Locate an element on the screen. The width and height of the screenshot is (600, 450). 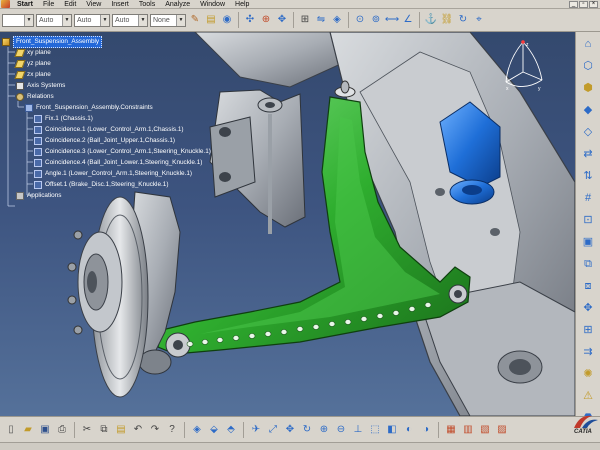
bill-of-material-icon: ▧ is located at coordinates (485, 430).